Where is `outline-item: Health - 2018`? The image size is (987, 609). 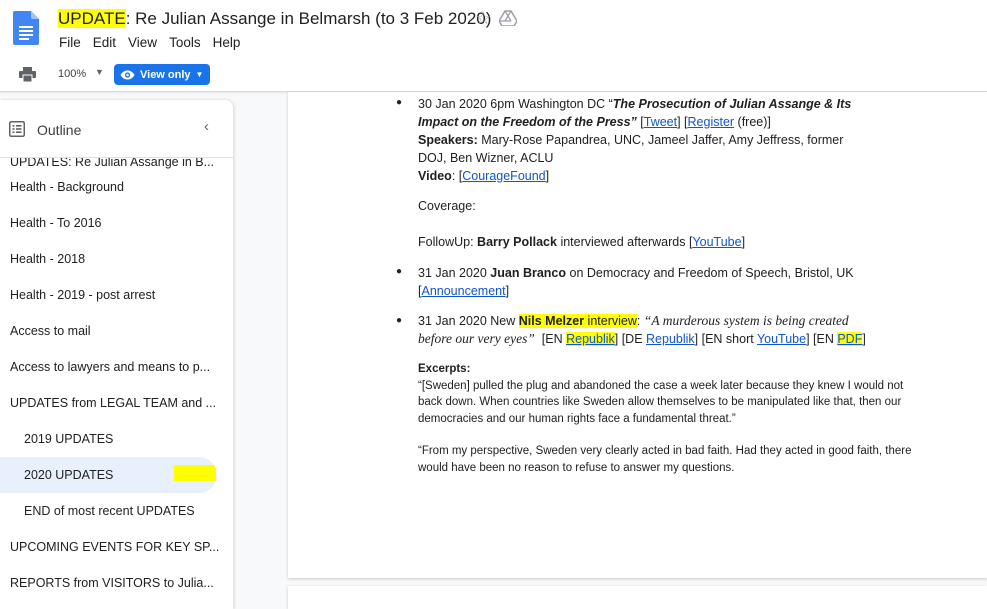
outline-item: Health - 2018 is located at coordinates (116, 259).